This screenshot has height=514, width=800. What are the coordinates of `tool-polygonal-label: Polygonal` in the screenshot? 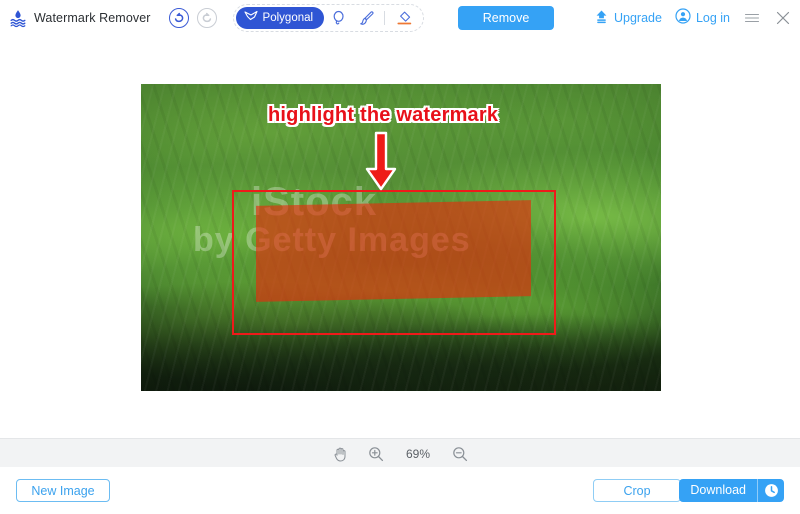 It's located at (288, 17).